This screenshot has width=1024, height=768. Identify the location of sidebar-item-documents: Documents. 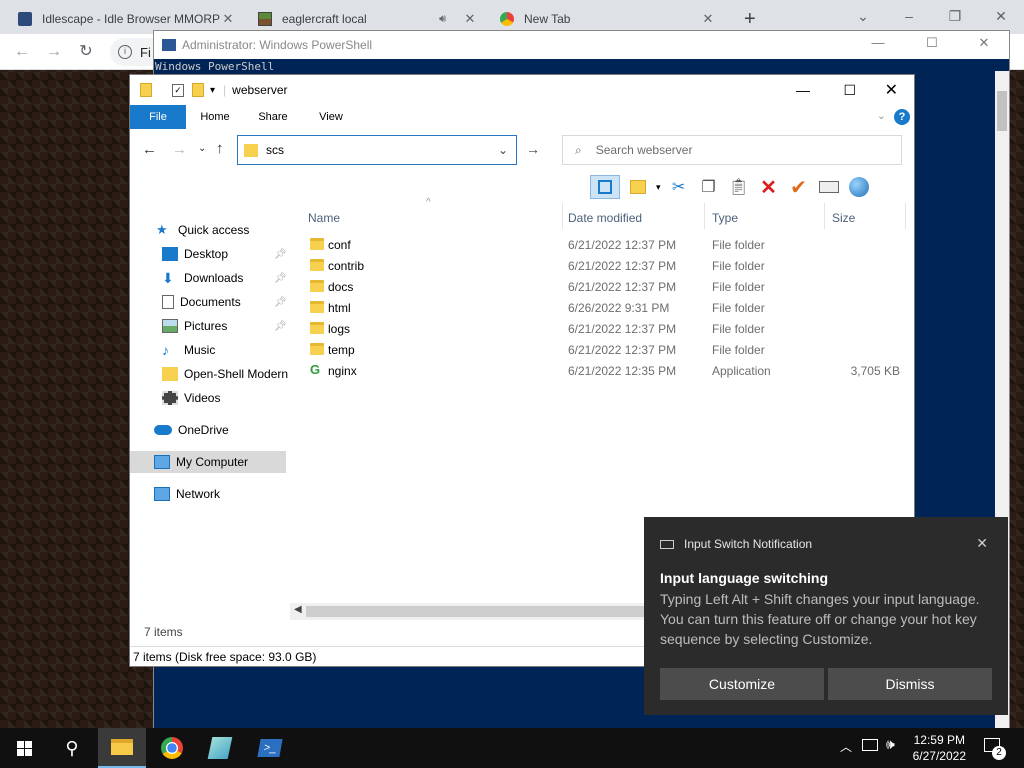
(201, 302).